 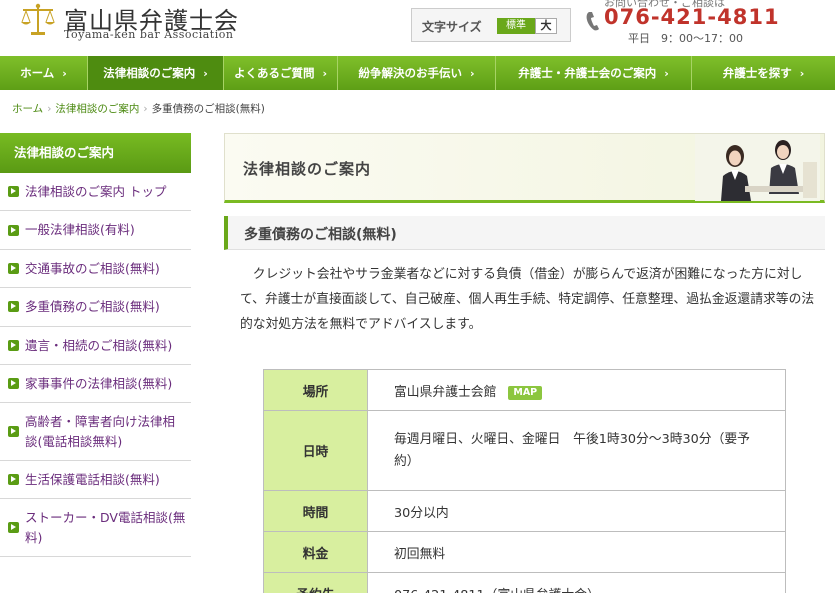 I want to click on sidebar-item-label: 生活保護電話相談(無料), so click(x=92, y=479).